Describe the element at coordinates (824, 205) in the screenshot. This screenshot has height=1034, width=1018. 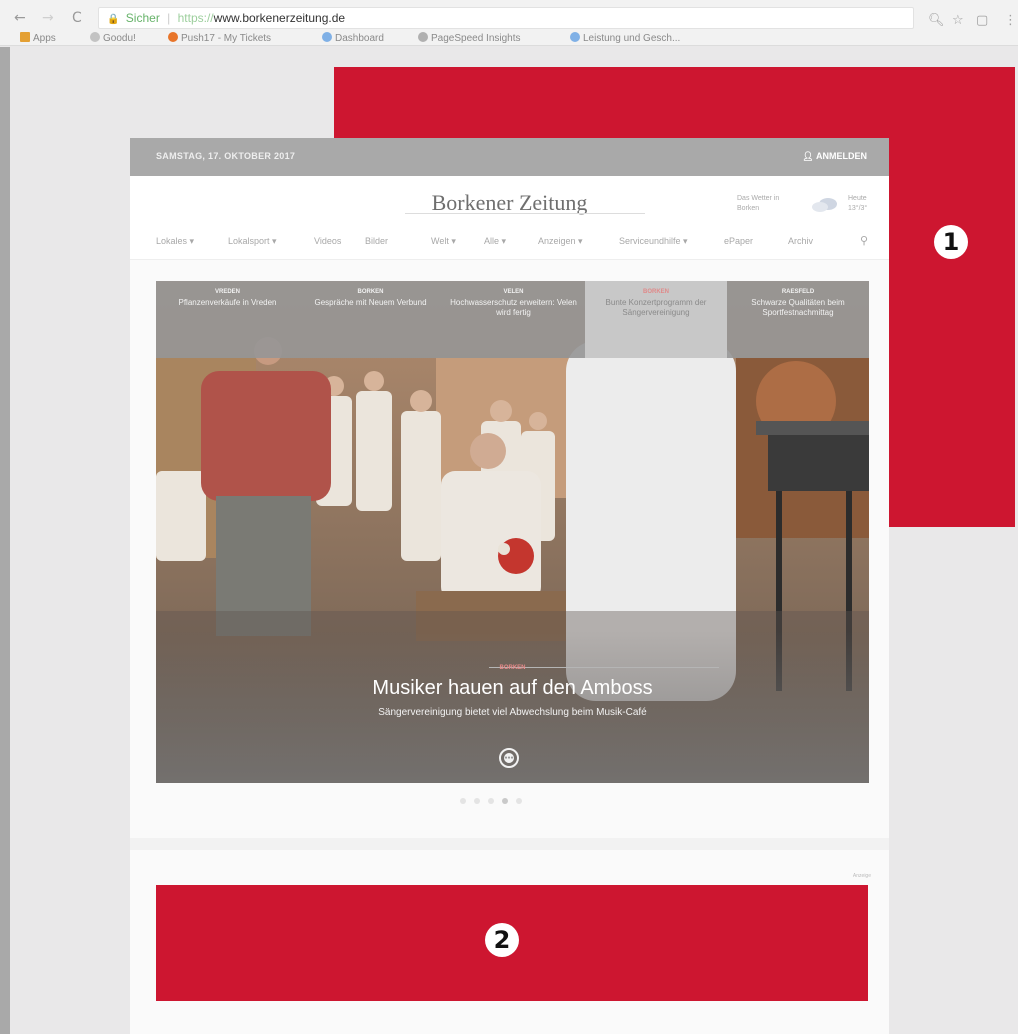
I see `weather-cloud-icon` at that location.